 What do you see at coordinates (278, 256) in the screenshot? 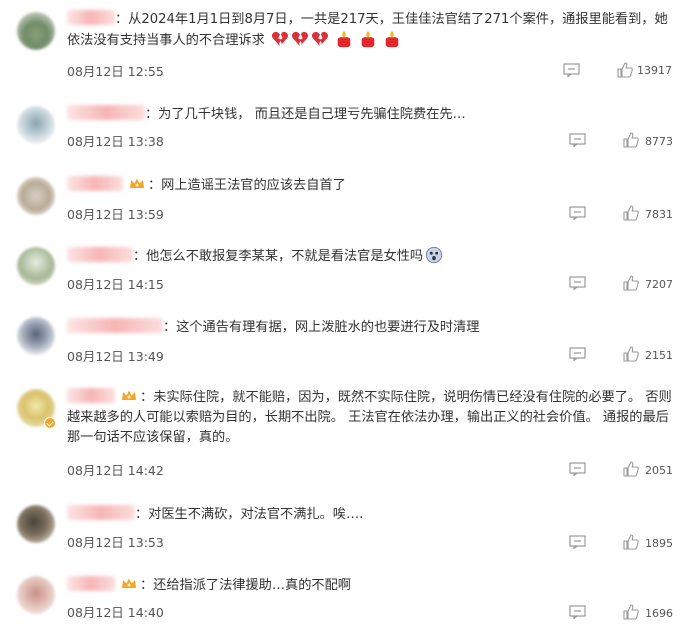
I see `comment-text: ：他怎么不敢报复李某某，不就是看法官是女性吗` at bounding box center [278, 256].